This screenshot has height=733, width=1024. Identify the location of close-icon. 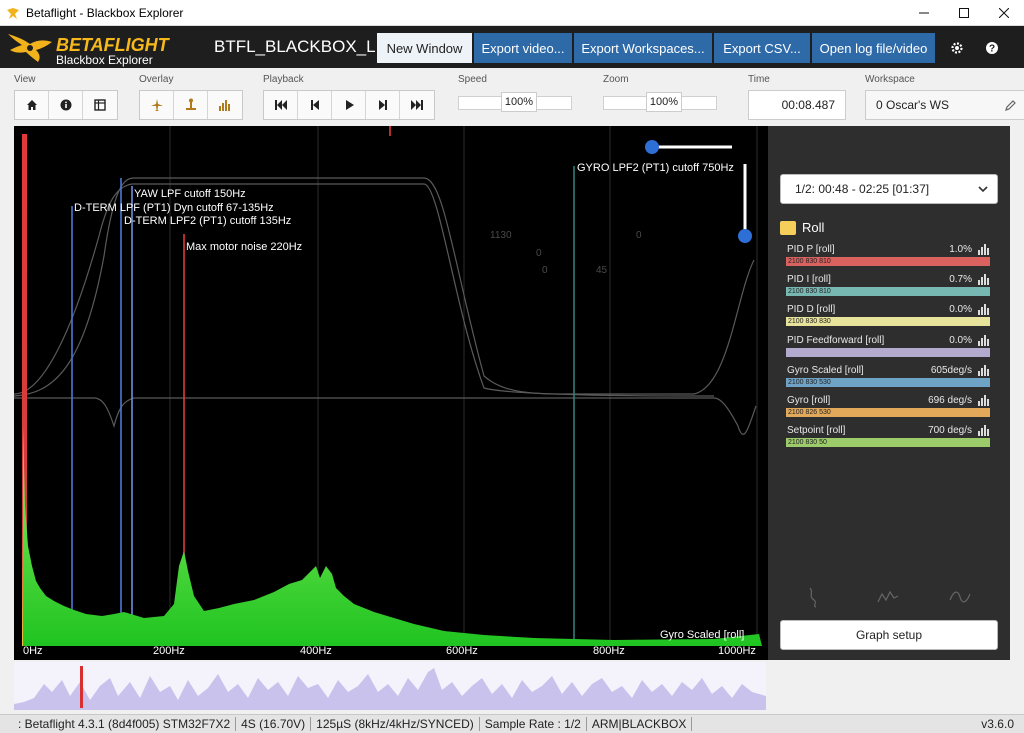
(1004, 13).